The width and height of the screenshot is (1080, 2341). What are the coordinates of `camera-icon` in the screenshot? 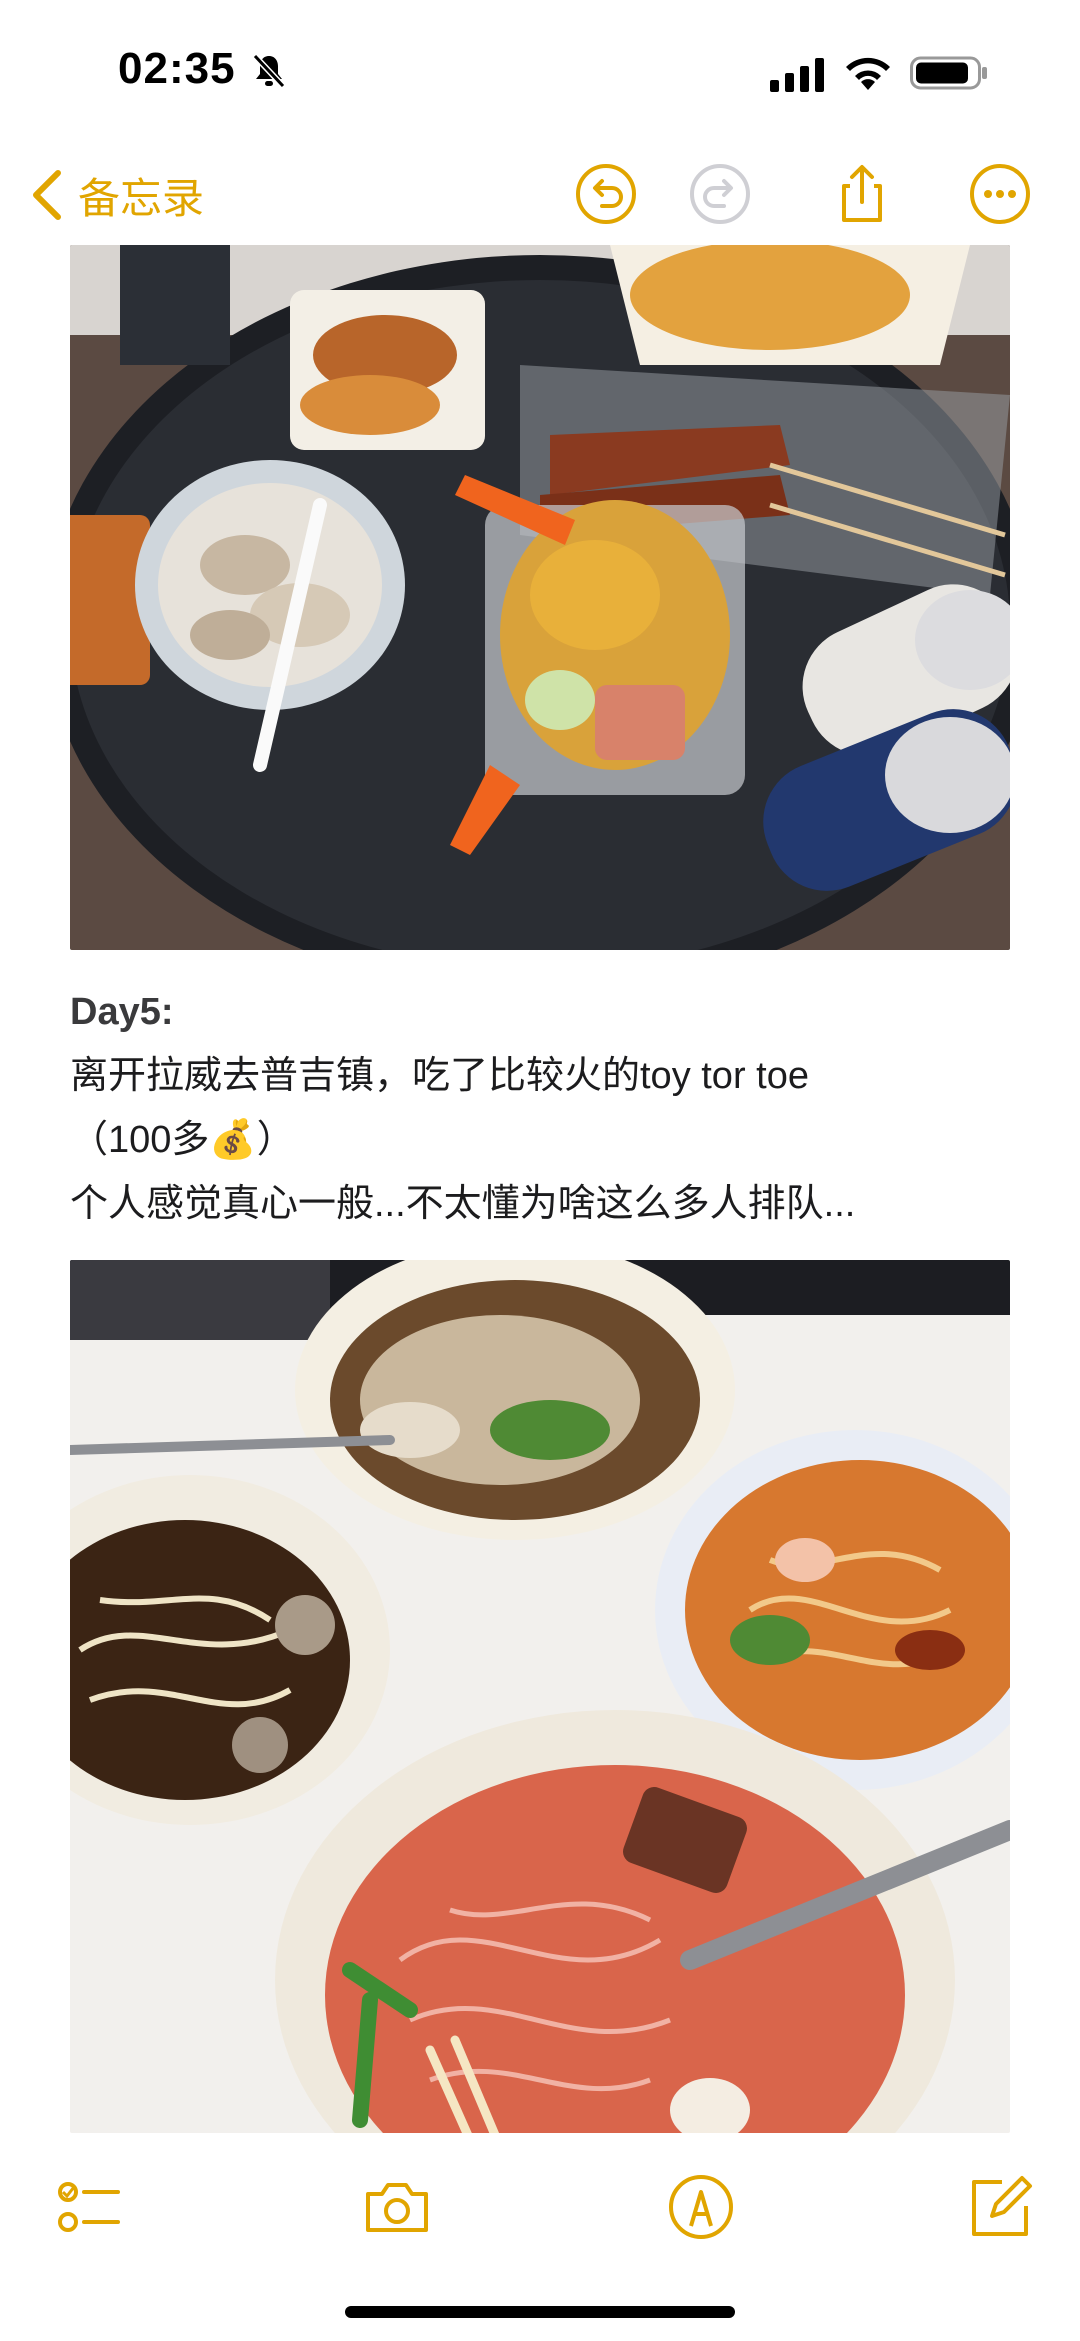 It's located at (397, 2207).